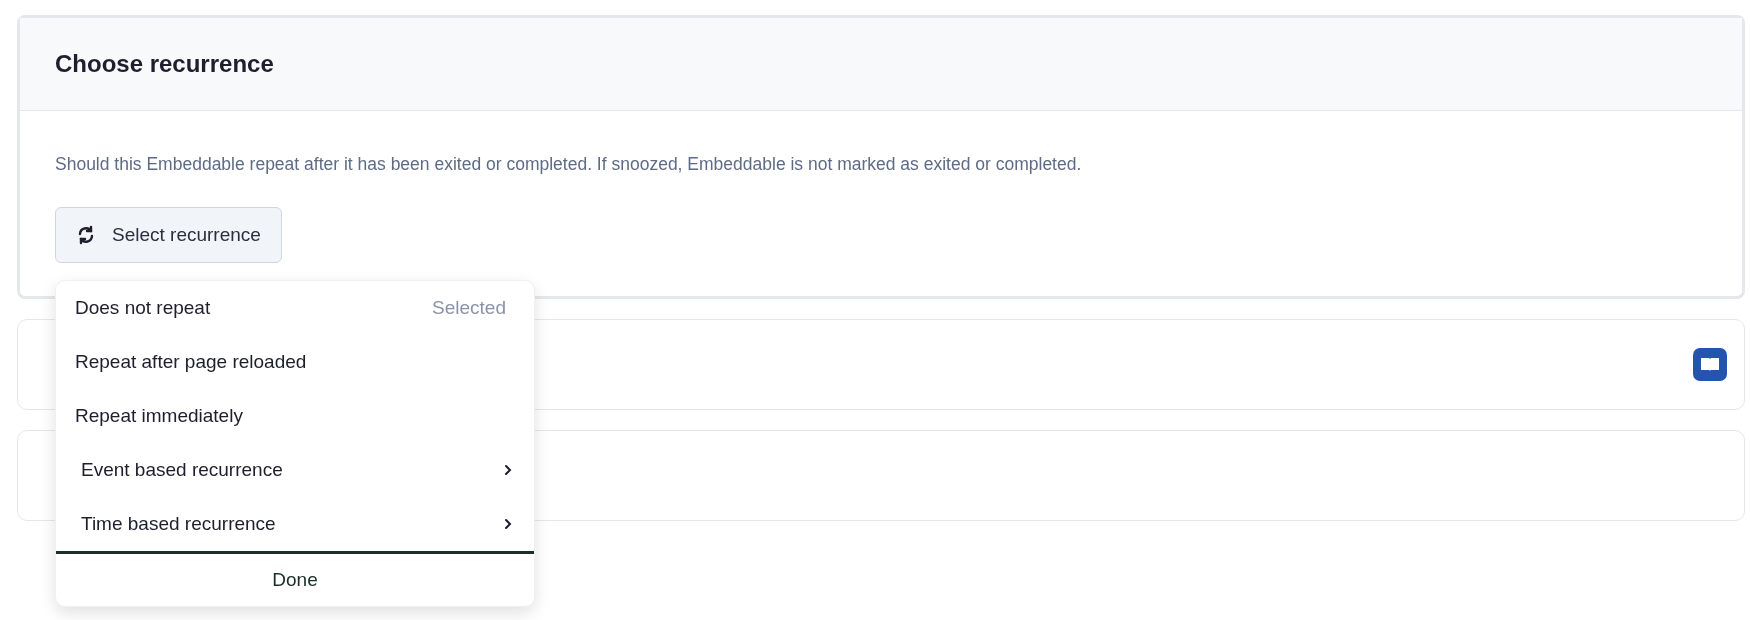 This screenshot has height=620, width=1750. What do you see at coordinates (295, 362) in the screenshot?
I see `menu-item: Repeat after page reloaded` at bounding box center [295, 362].